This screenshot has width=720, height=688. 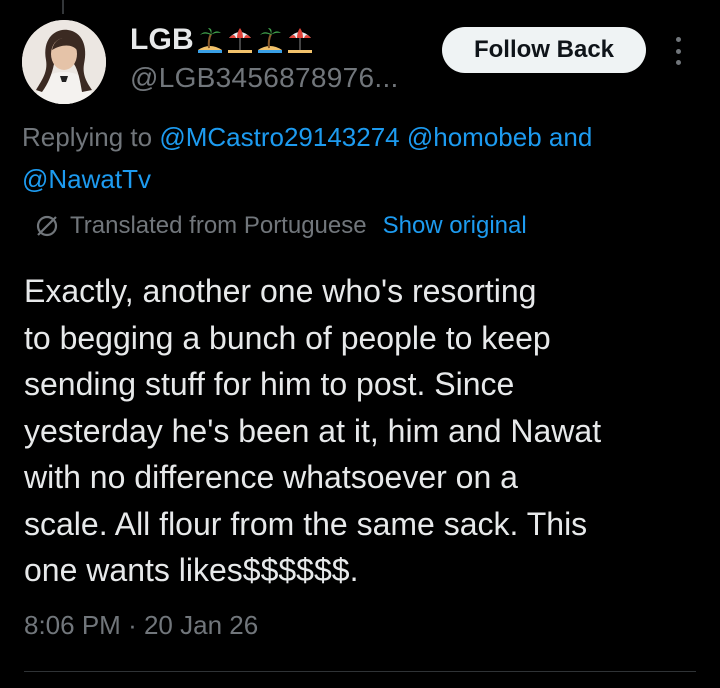 What do you see at coordinates (47, 226) in the screenshot?
I see `globe-icon` at bounding box center [47, 226].